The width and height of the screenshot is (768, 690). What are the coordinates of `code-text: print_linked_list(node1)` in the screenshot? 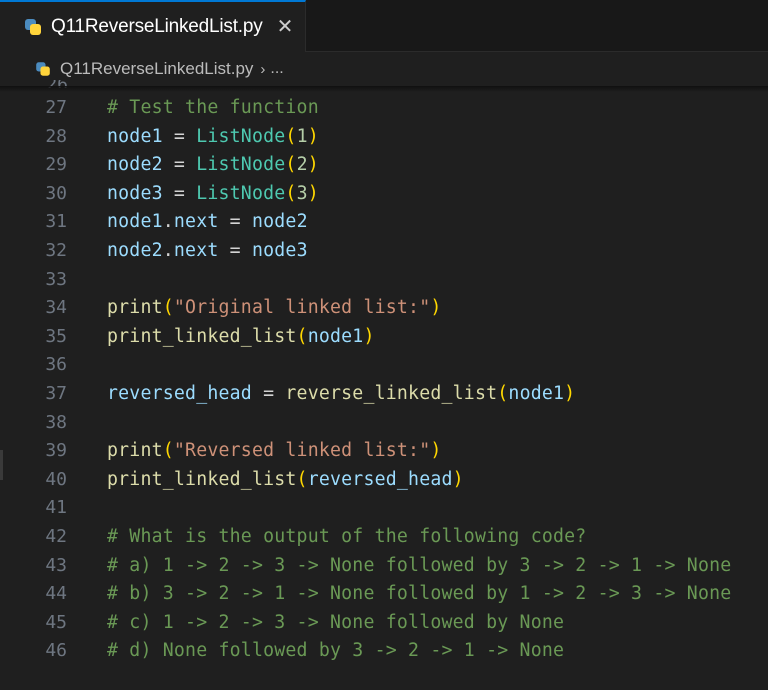 It's located at (241, 337).